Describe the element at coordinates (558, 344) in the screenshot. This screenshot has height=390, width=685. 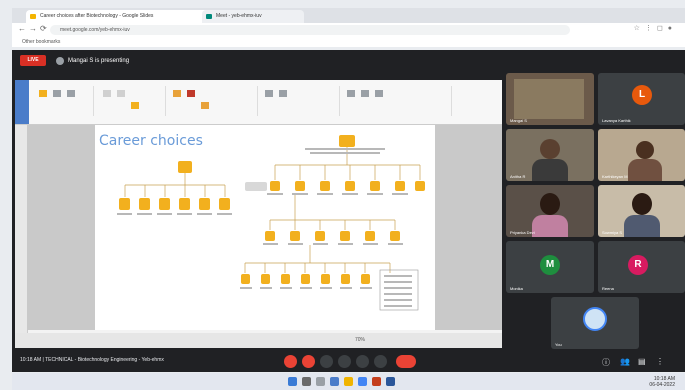
I see `participant-name: You` at that location.